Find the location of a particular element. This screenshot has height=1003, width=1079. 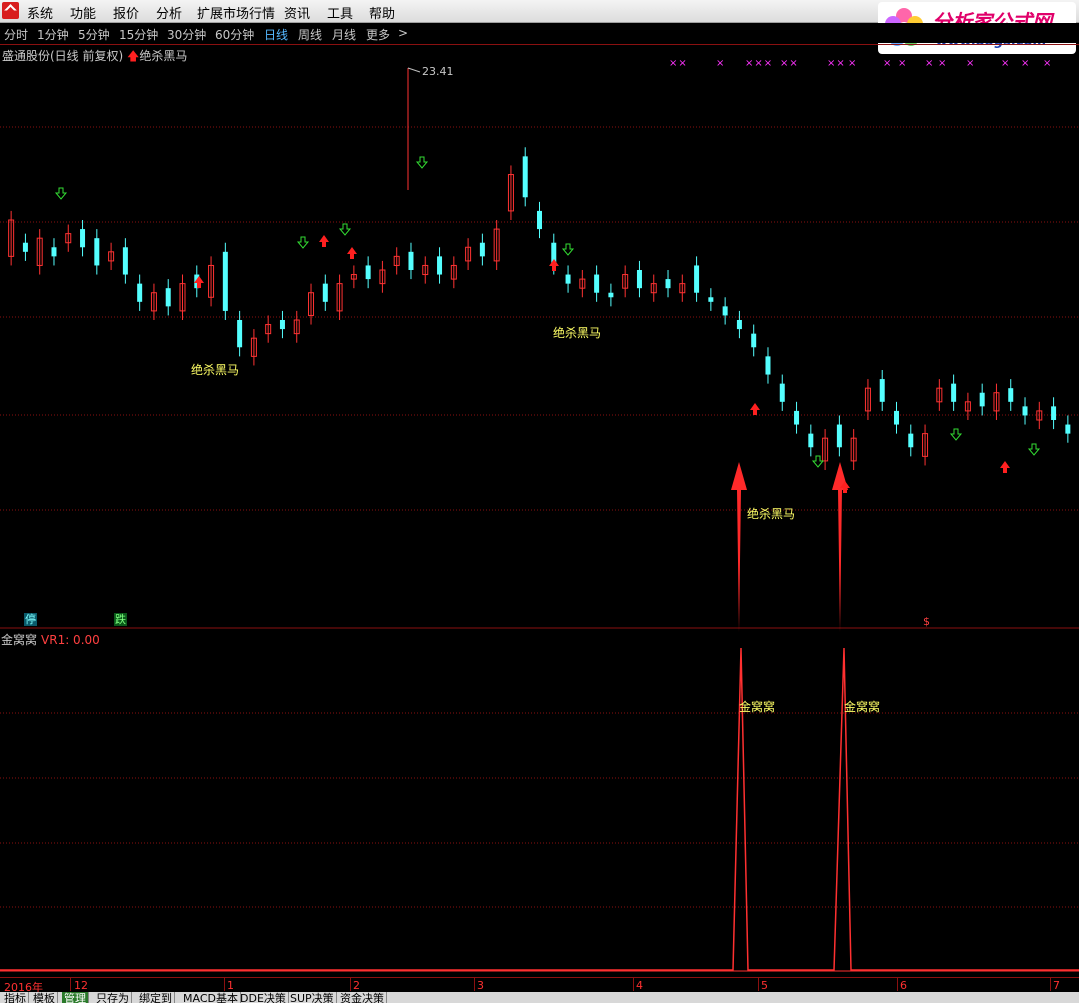

tab-dde: DDE决策 is located at coordinates (263, 997).